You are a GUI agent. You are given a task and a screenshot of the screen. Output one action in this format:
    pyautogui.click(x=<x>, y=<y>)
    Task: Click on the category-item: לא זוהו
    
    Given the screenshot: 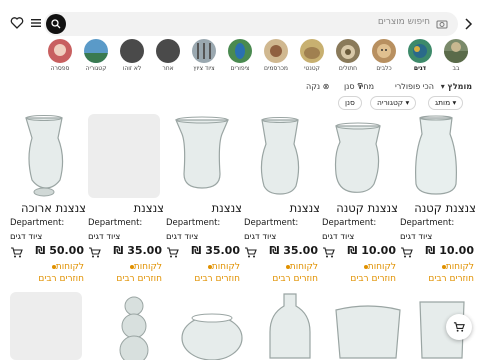 What is the action you would take?
    pyautogui.click(x=132, y=58)
    